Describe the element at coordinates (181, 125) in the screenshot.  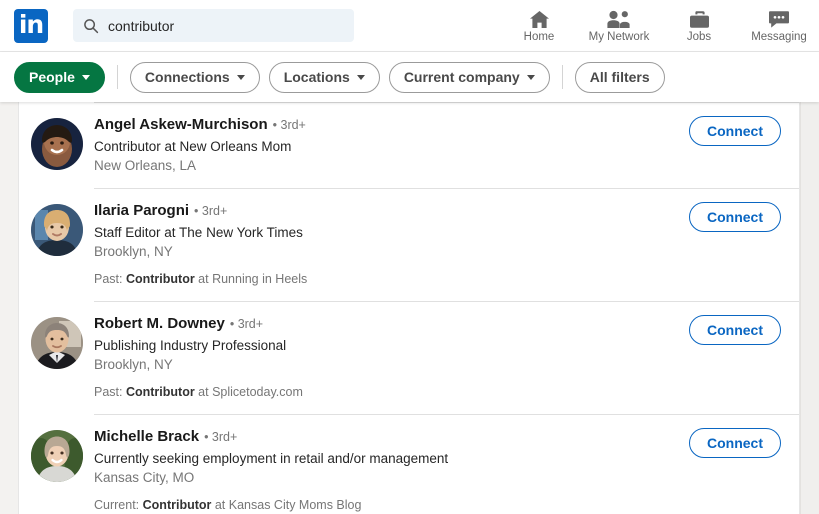
I see `person-name: Angel Askew-Murchison` at that location.